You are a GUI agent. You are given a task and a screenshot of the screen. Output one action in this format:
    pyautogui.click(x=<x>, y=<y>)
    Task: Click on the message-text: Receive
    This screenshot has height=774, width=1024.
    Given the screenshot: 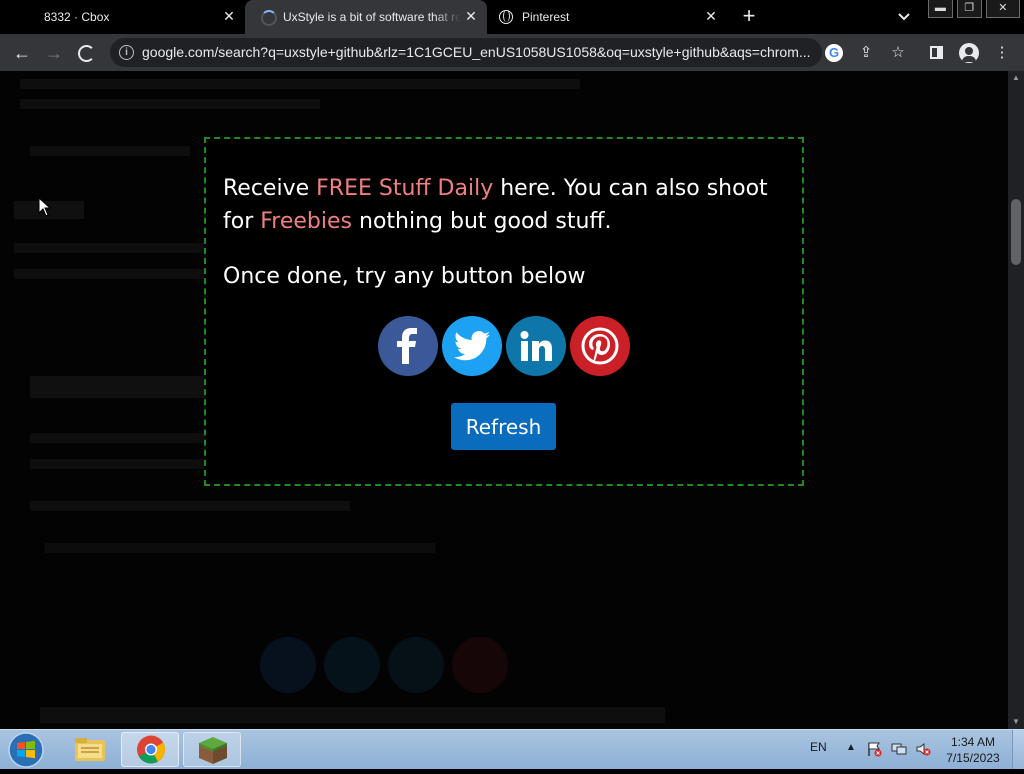 What is the action you would take?
    pyautogui.click(x=270, y=188)
    